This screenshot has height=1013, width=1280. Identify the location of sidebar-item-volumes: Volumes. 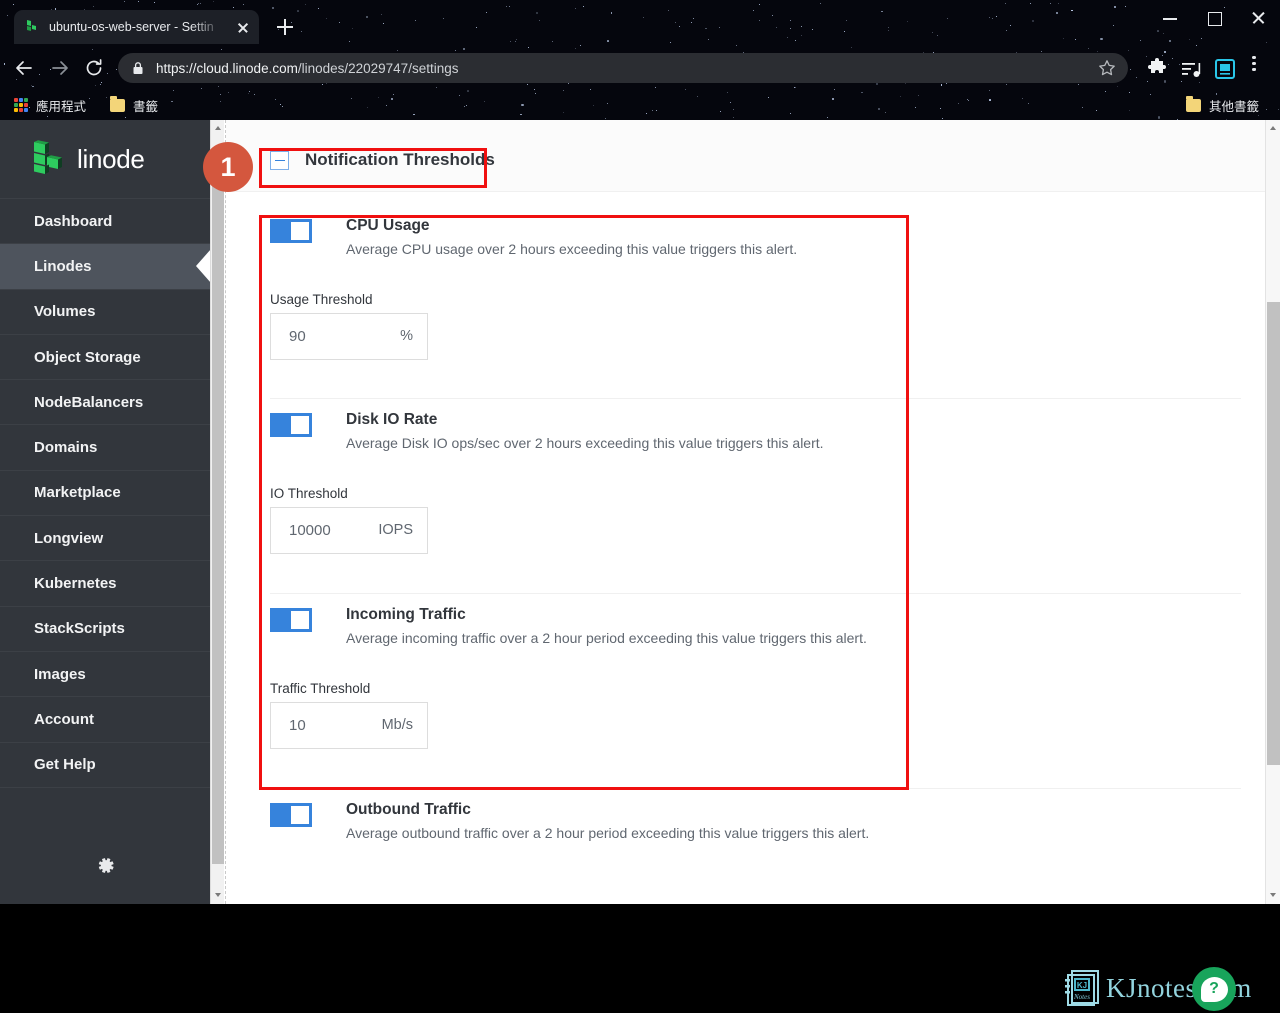
(105, 311).